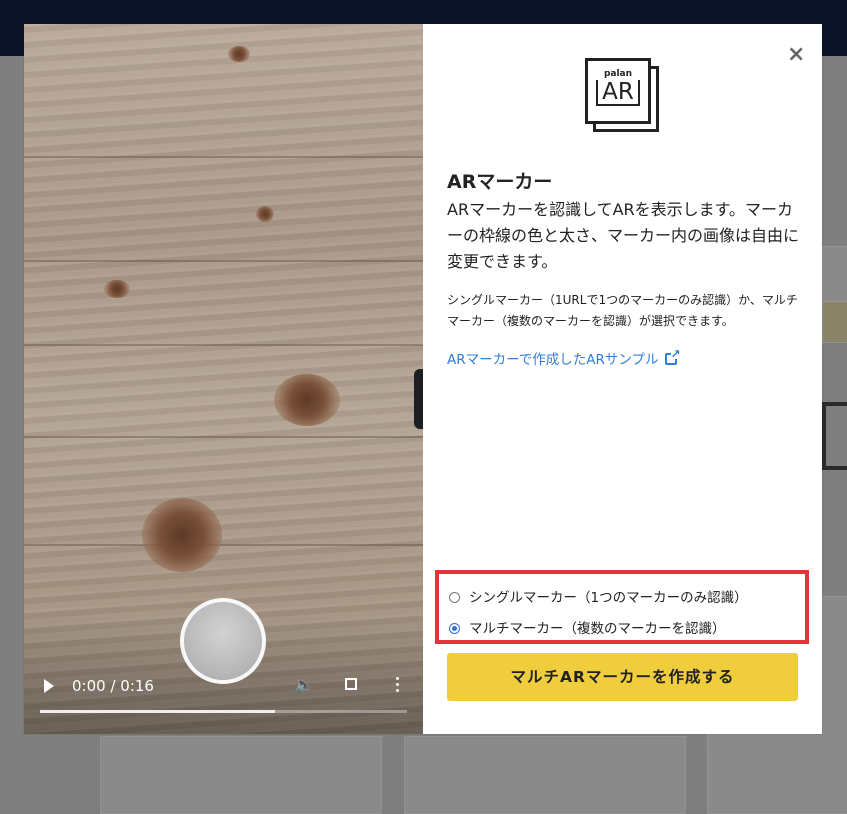 This screenshot has width=847, height=814. Describe the element at coordinates (454, 597) in the screenshot. I see `single-marker-radio` at that location.